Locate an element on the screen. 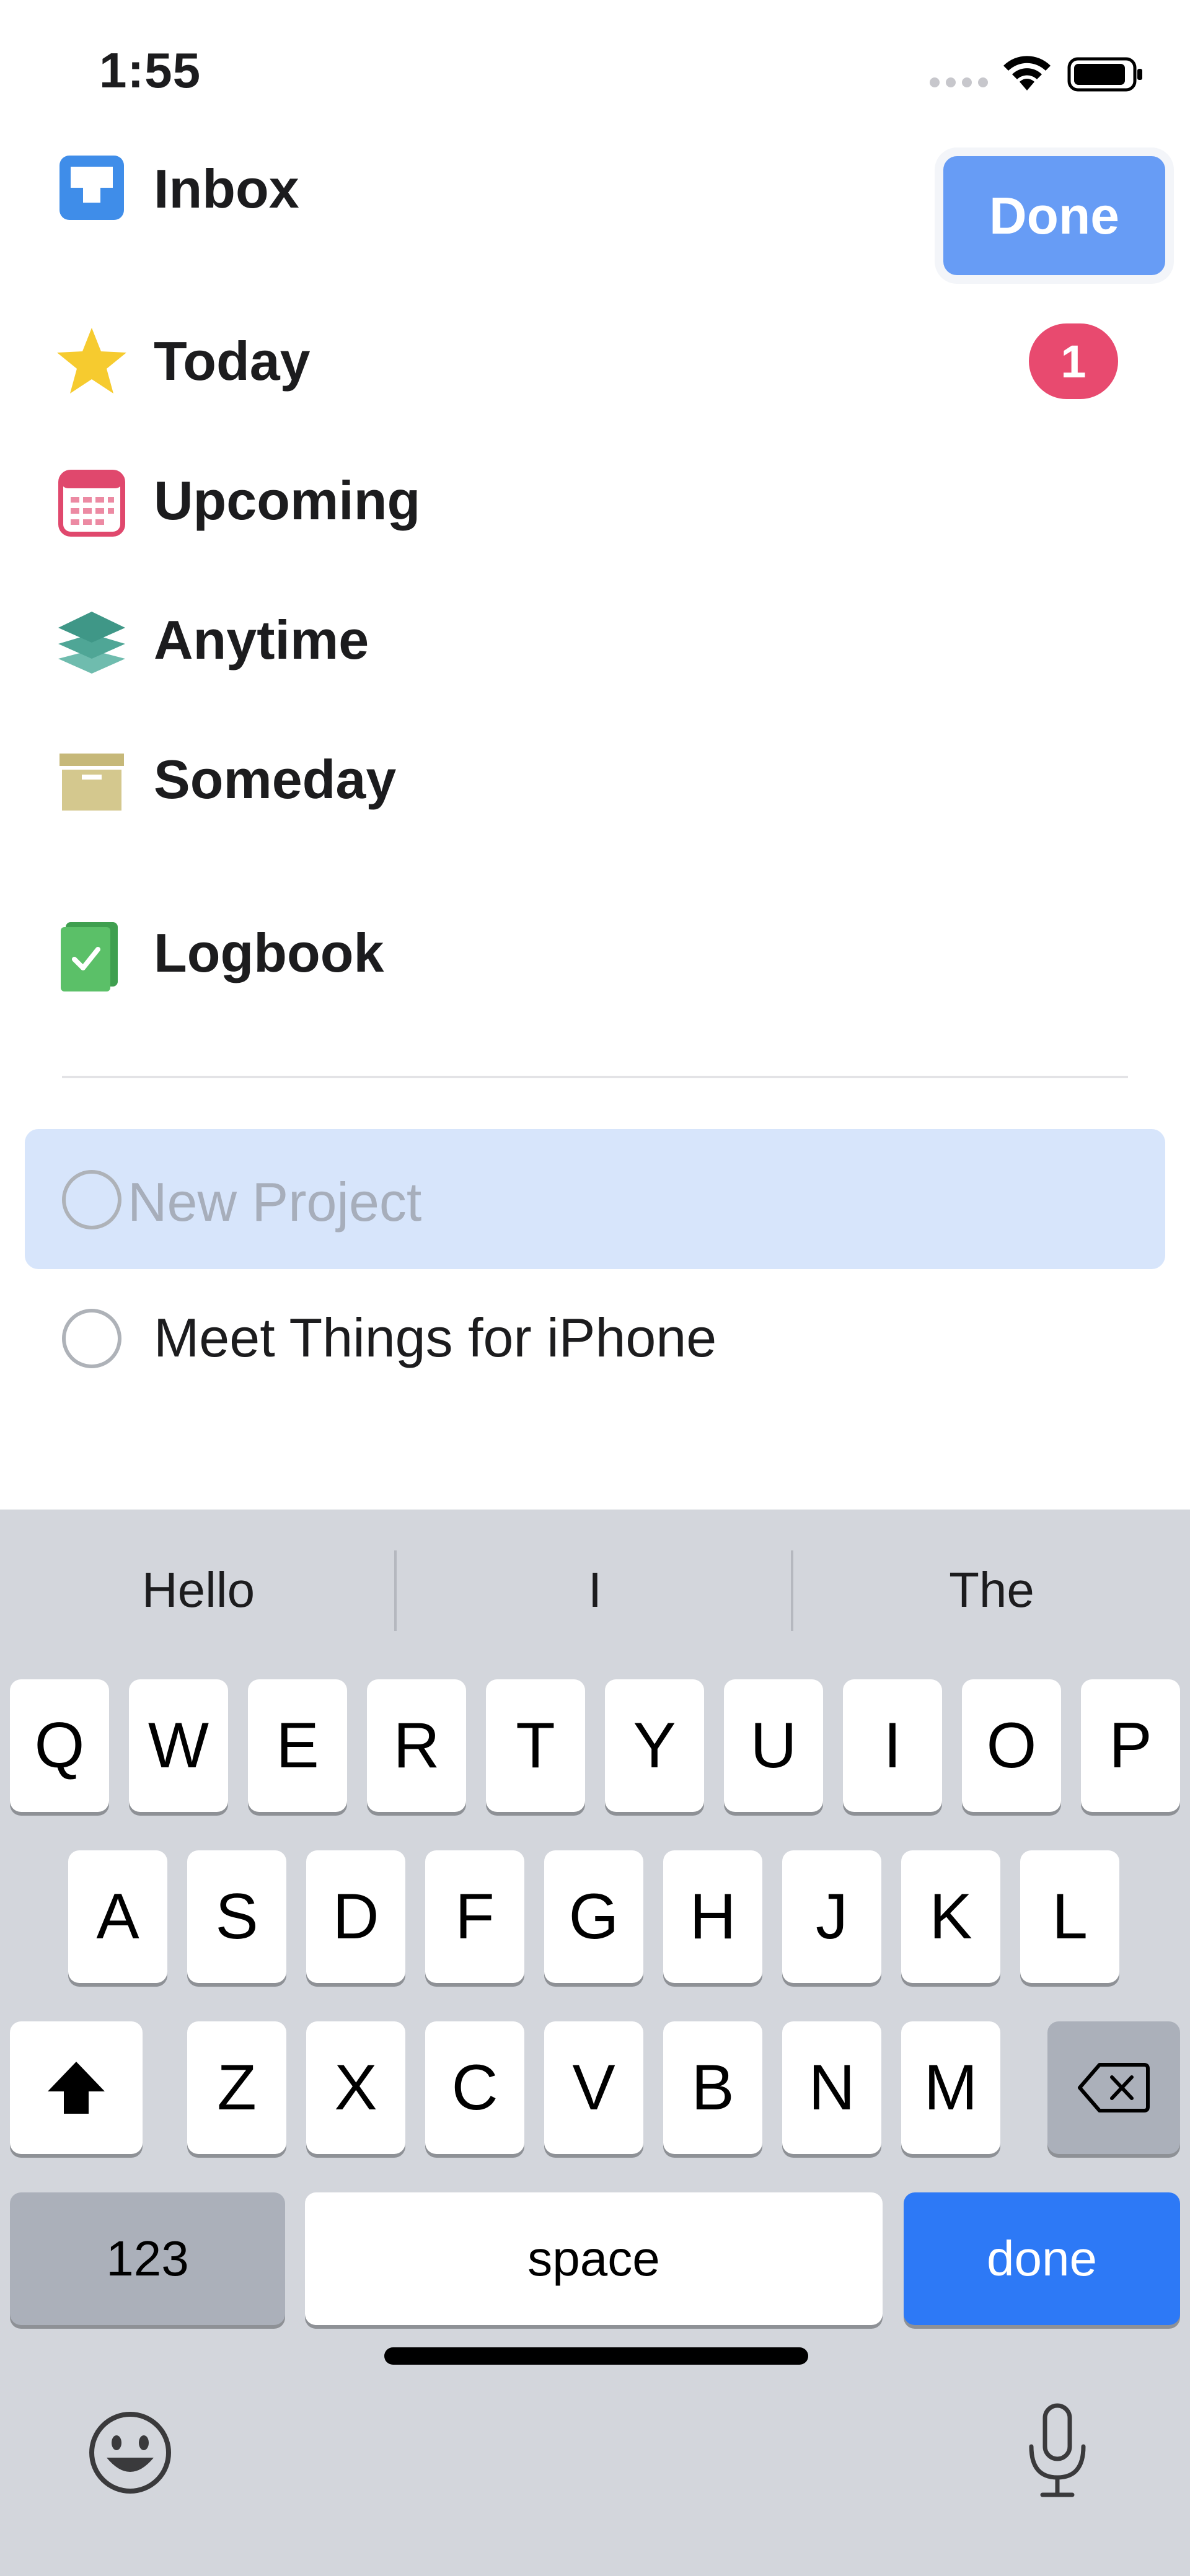  logbook-check-icon is located at coordinates (89, 957).